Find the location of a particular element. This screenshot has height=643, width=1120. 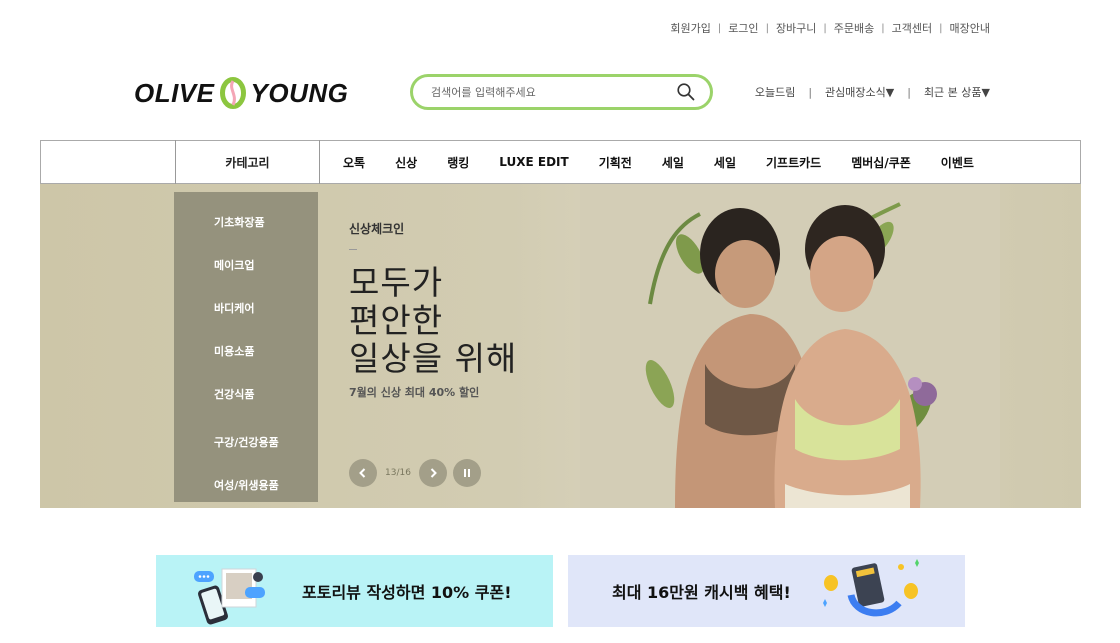

brand-logo: OLIVE YOUNG is located at coordinates (241, 93).